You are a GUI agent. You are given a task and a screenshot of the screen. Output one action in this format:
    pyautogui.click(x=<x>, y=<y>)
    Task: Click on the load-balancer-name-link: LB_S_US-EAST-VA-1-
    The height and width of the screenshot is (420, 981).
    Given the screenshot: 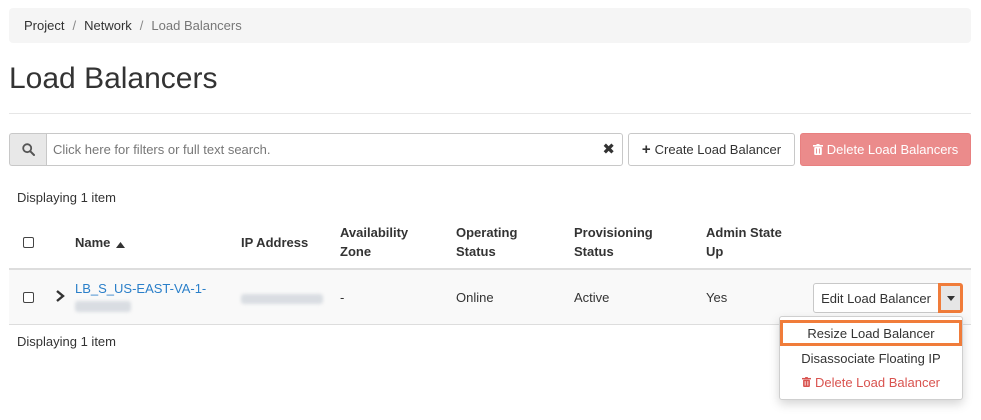 What is the action you would take?
    pyautogui.click(x=140, y=298)
    